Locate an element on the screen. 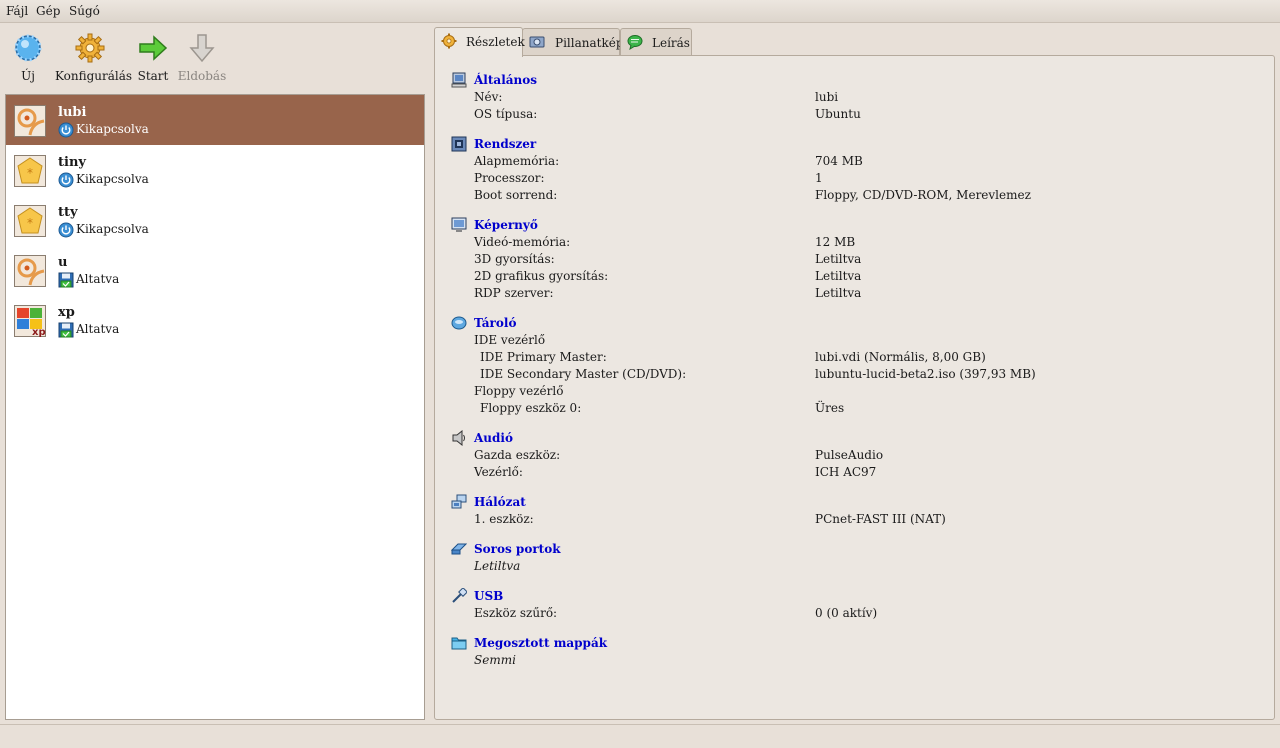 This screenshot has height=748, width=1280. new-button-label: Új is located at coordinates (28, 76).